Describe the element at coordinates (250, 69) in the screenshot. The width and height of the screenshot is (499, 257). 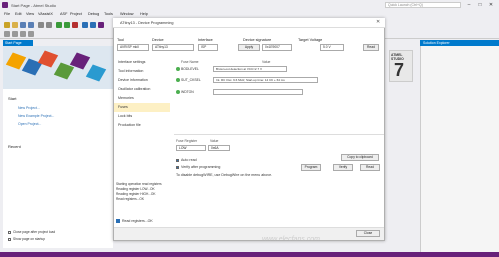
I see `fuse-value-select: Brown-out detection at VCC=2.7 V` at that location.